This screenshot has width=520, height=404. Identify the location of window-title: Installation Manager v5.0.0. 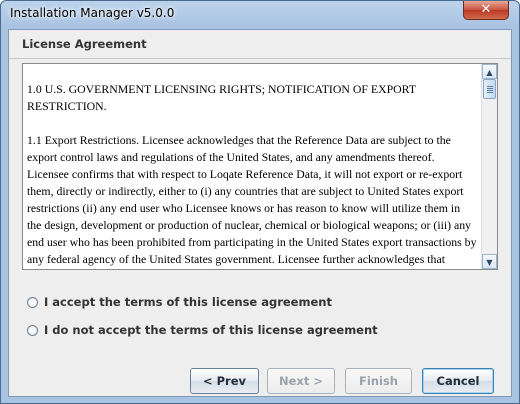
(92, 13).